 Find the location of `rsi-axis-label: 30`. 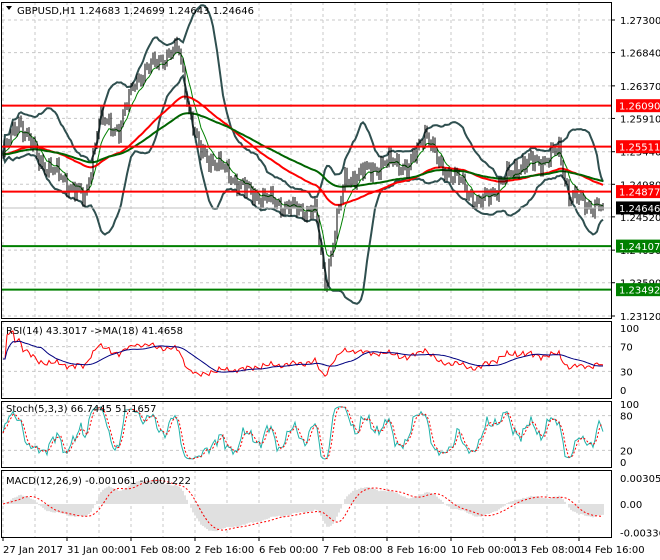

rsi-axis-label: 30 is located at coordinates (626, 372).